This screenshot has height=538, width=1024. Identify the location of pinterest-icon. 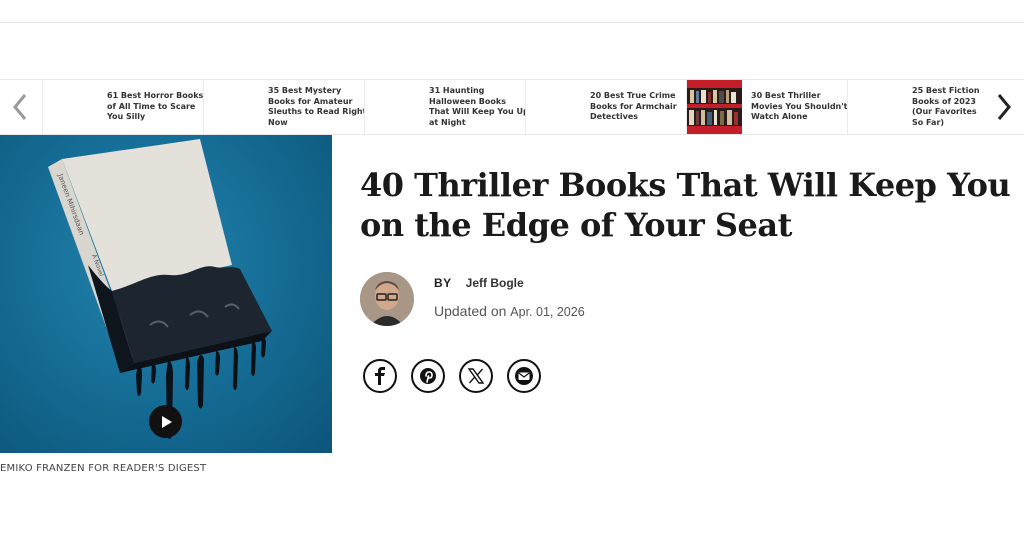
(428, 376).